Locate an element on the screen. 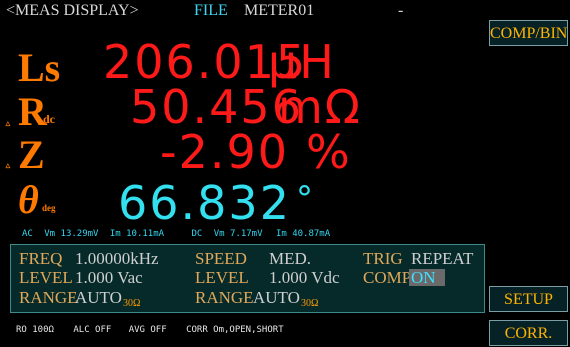  comp-label: COMP is located at coordinates (387, 278).